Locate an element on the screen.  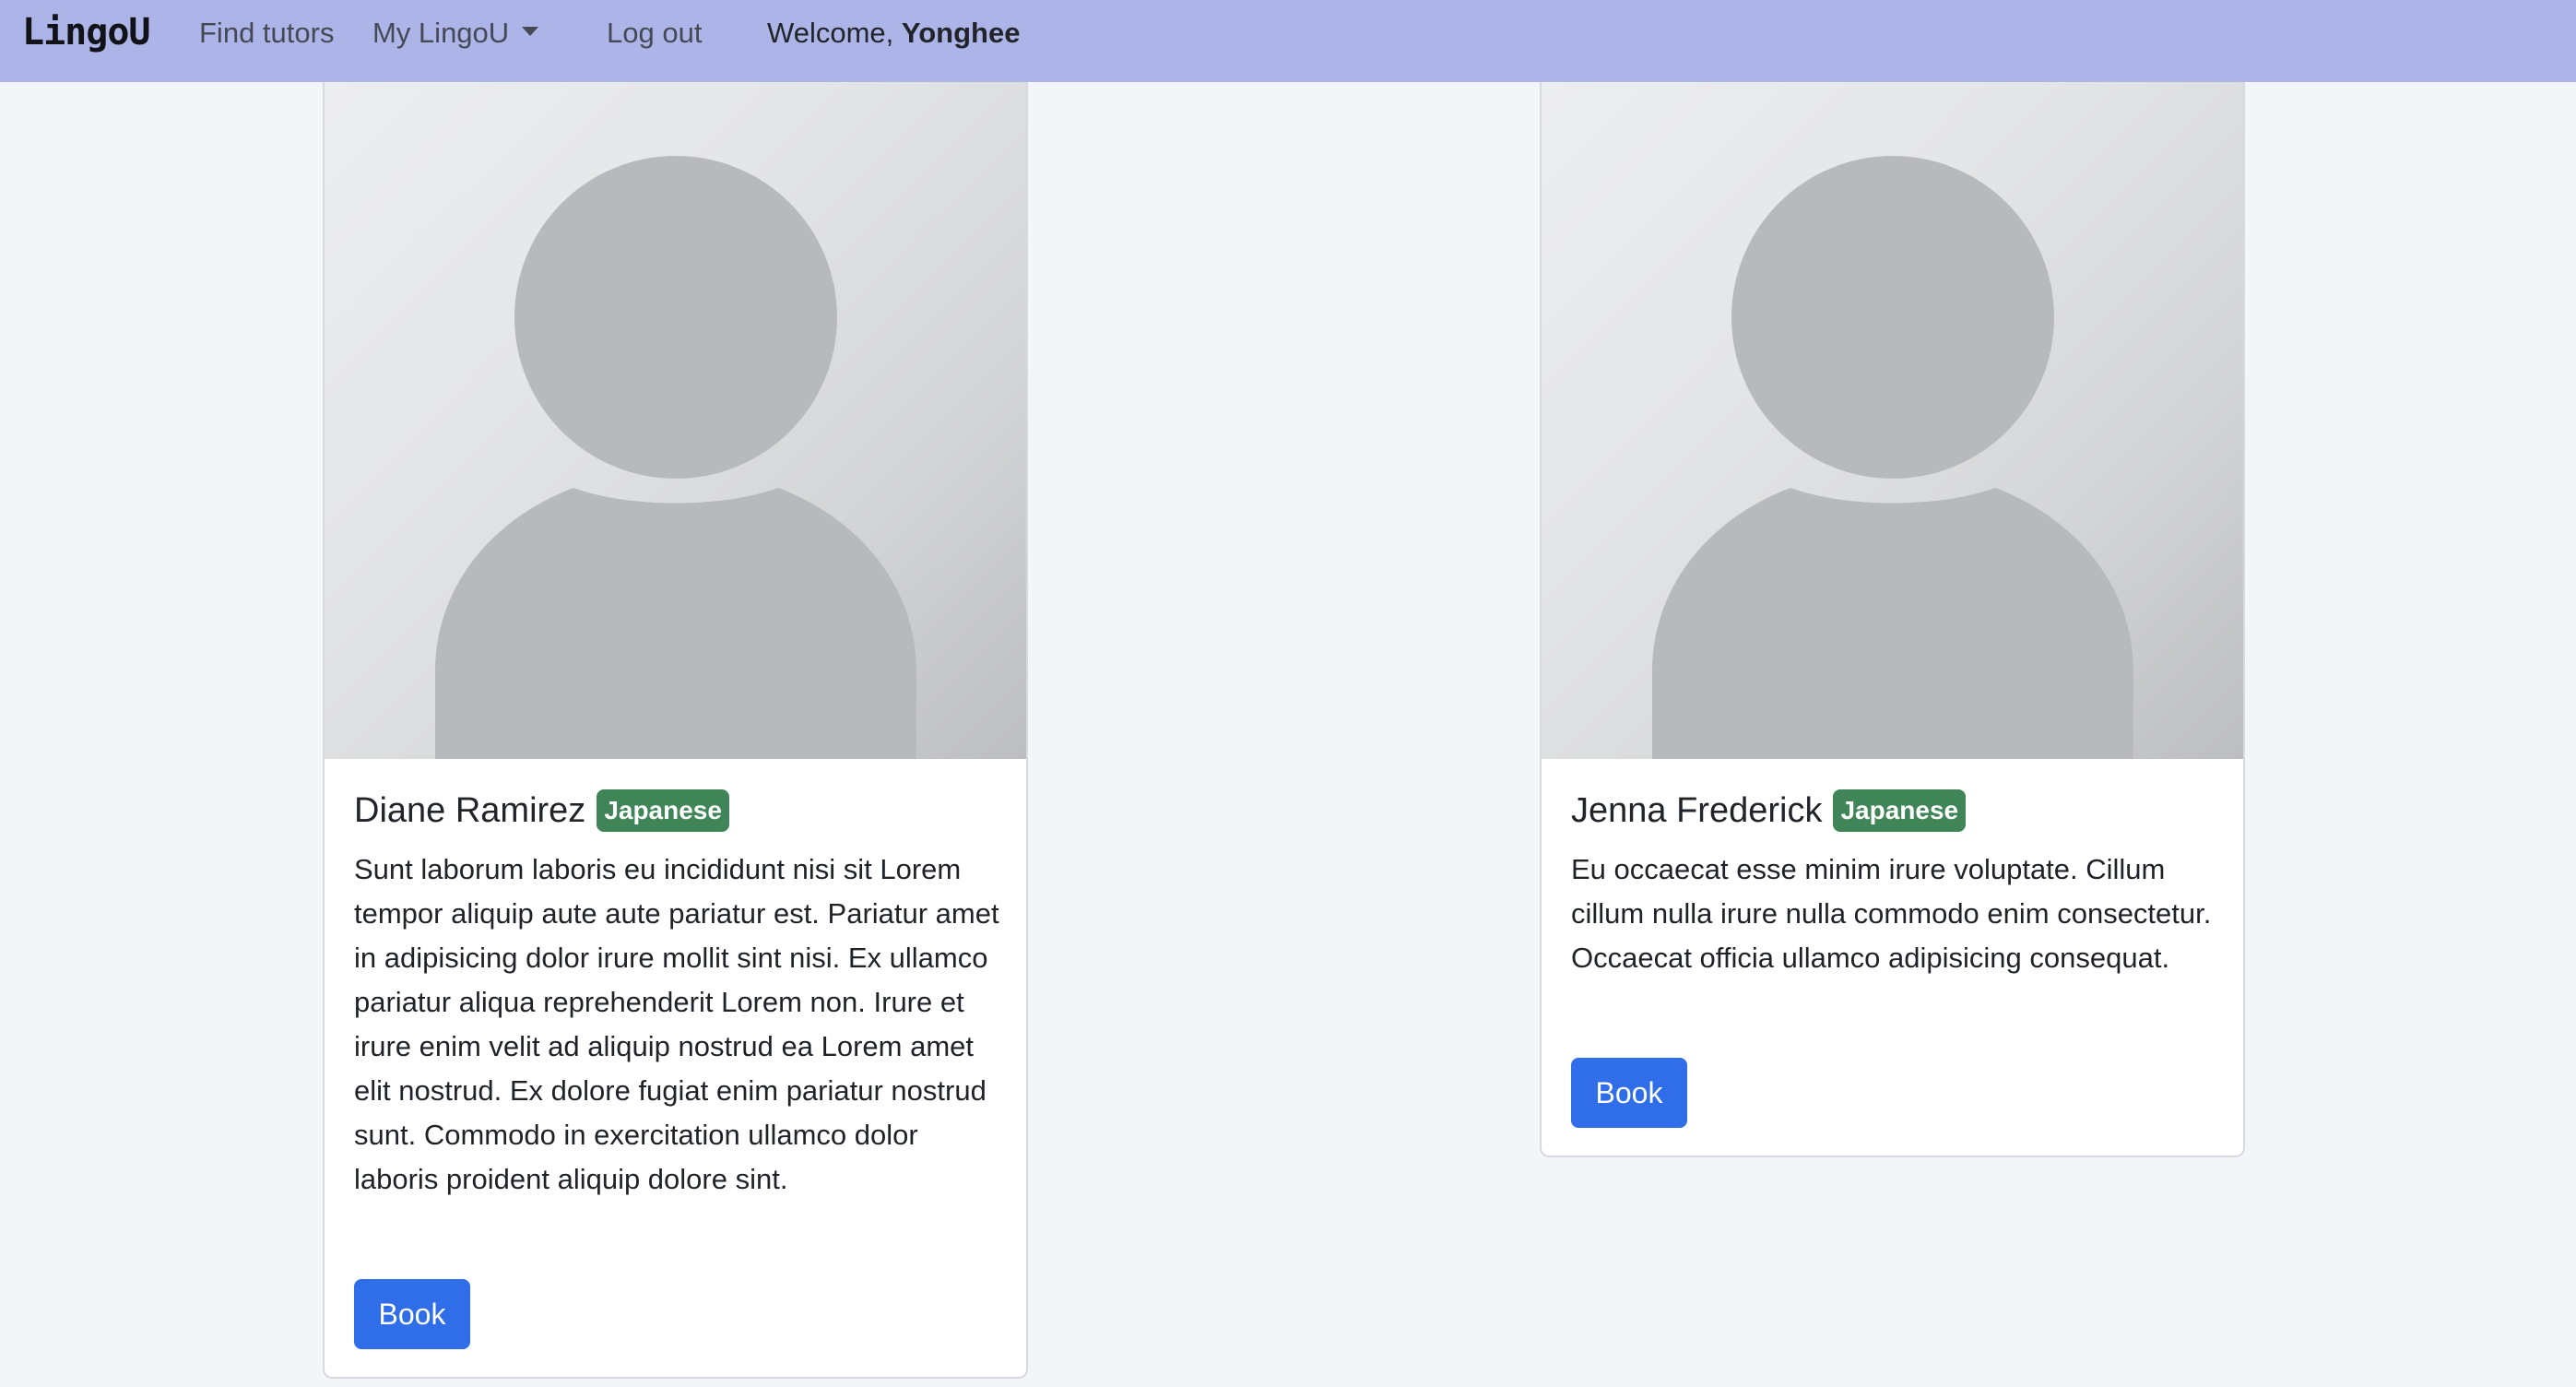
nav-my-lingou-dropdown: My LingoU is located at coordinates (455, 33).